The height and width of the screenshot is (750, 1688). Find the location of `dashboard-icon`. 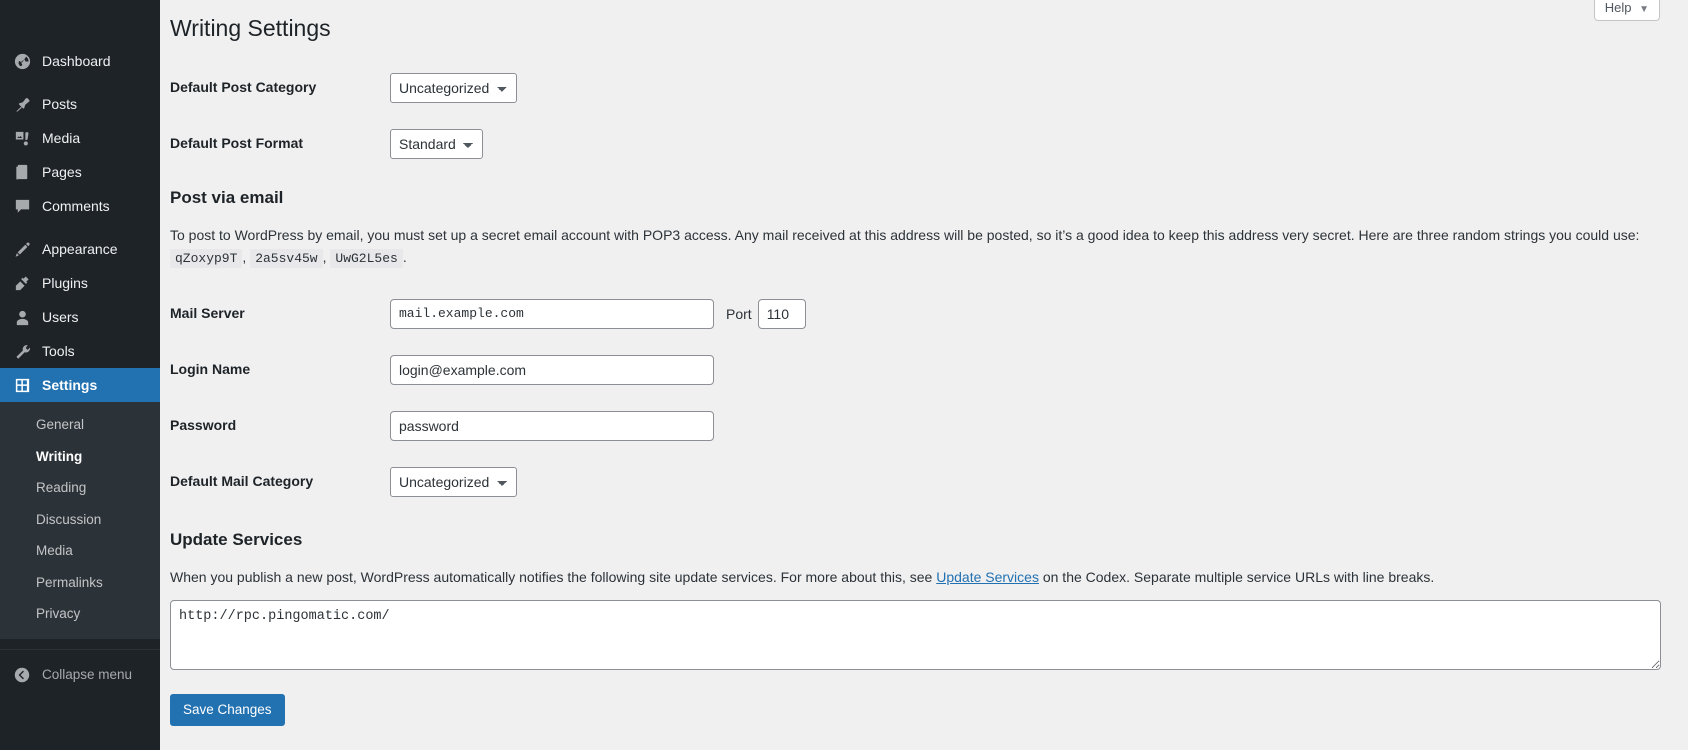

dashboard-icon is located at coordinates (22, 61).